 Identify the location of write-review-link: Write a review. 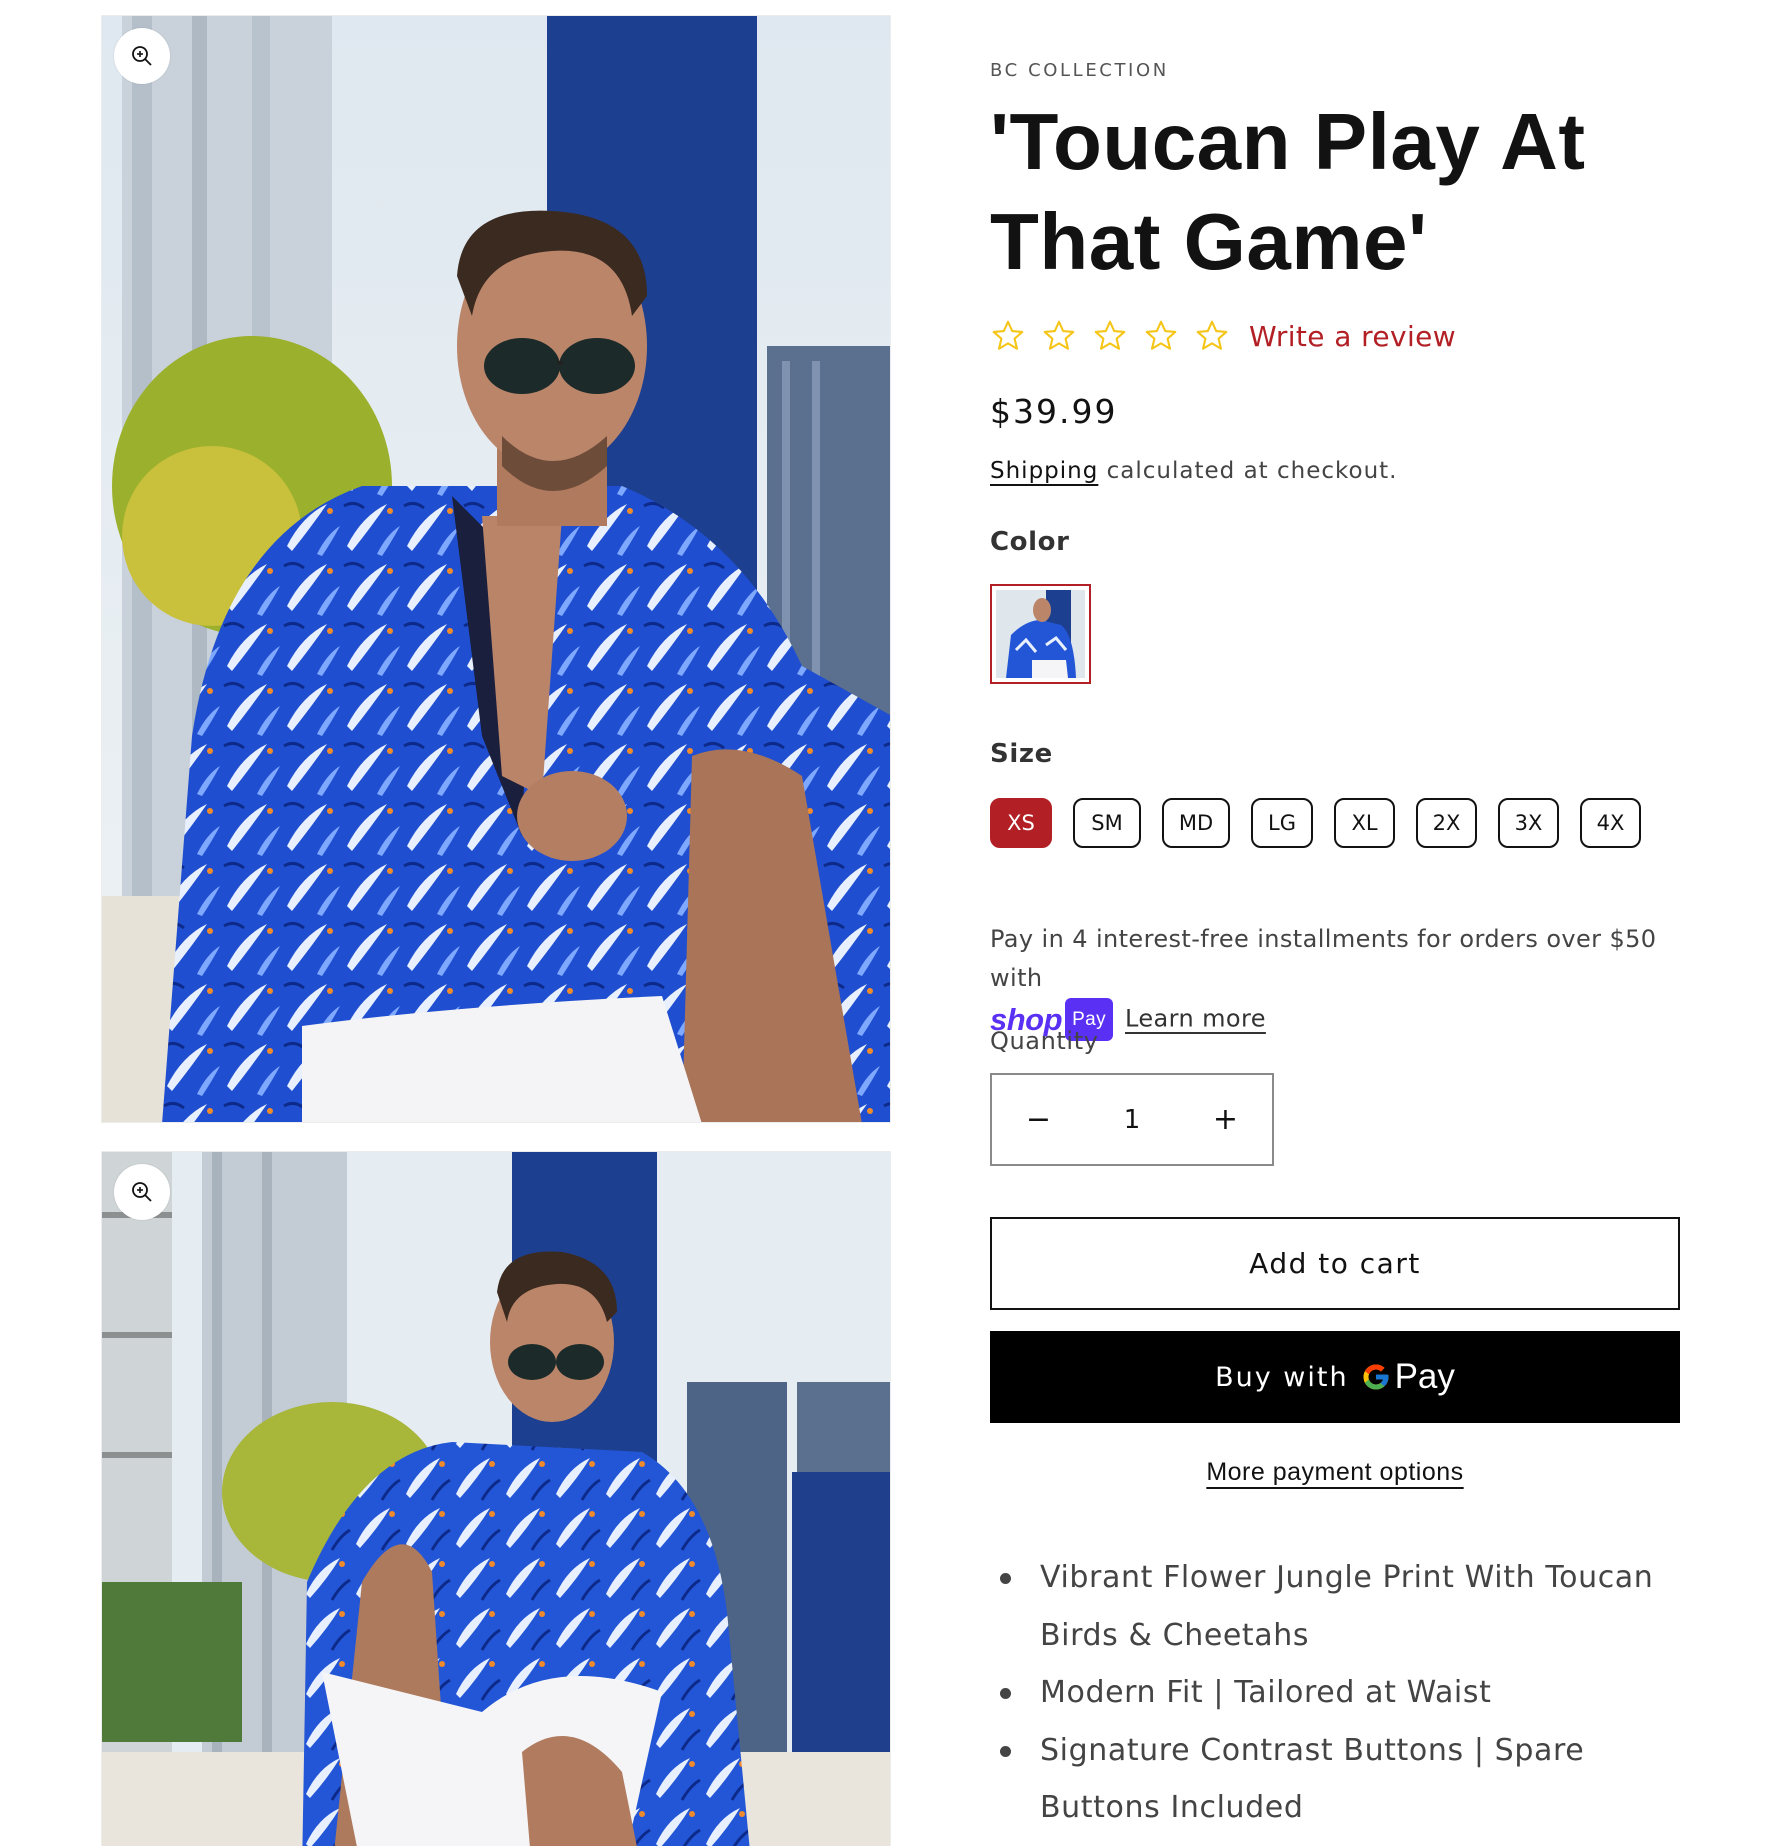
(1352, 336).